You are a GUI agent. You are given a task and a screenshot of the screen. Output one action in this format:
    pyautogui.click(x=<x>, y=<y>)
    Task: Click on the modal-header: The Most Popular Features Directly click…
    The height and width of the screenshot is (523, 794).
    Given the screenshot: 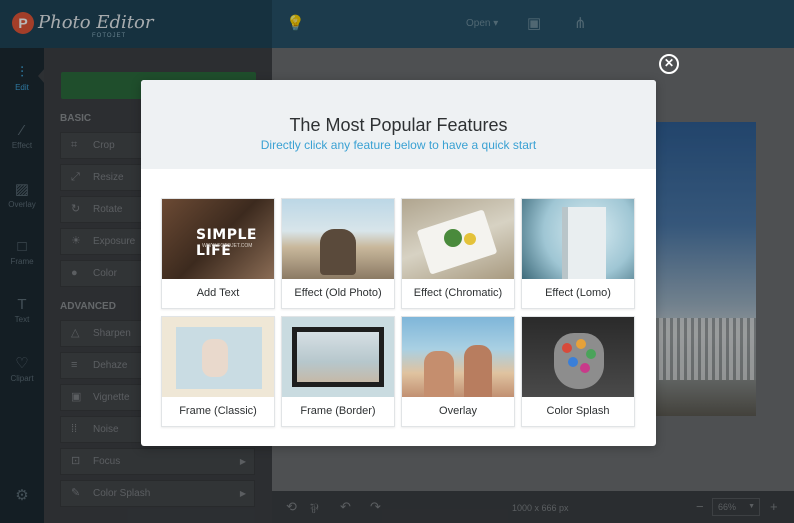 What is the action you would take?
    pyautogui.click(x=398, y=124)
    